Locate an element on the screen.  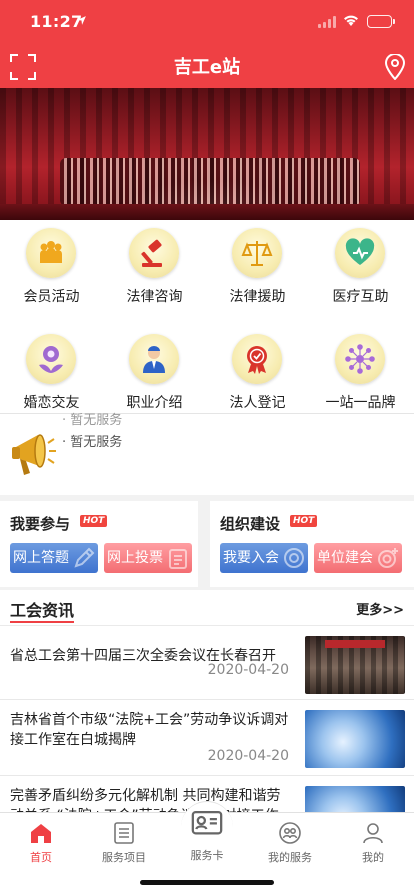
action-cards: 我要参与 HOT 网上答题 网上投票 组织建设 HOT 我要入会 单位建会 is located at coordinates (207, 542).